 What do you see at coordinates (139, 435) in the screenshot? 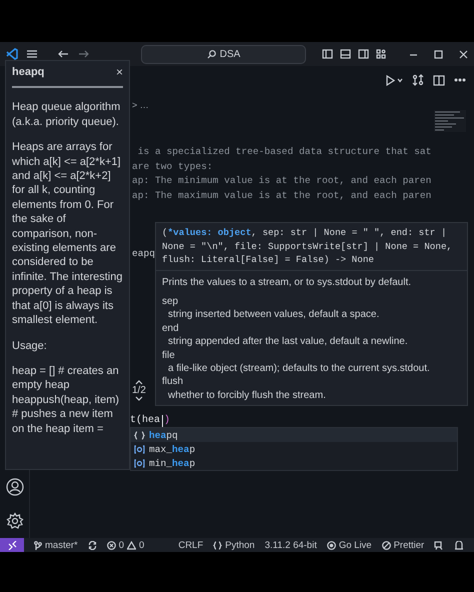
I see `module-icon` at bounding box center [139, 435].